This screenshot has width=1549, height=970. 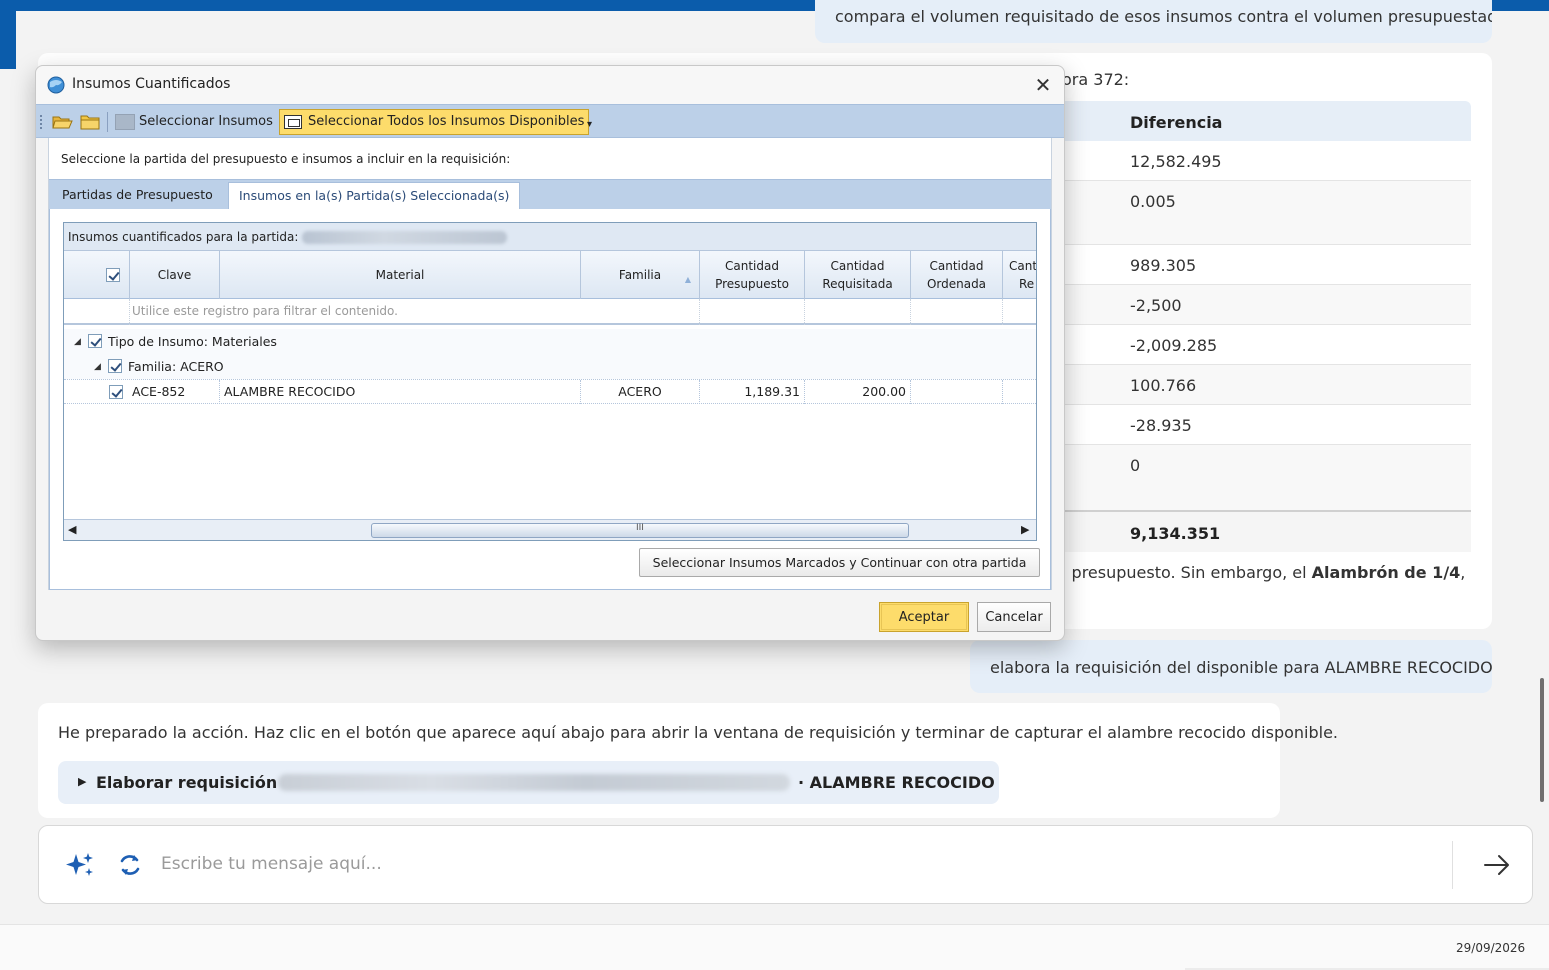 I want to click on refresh-icon, so click(x=130, y=865).